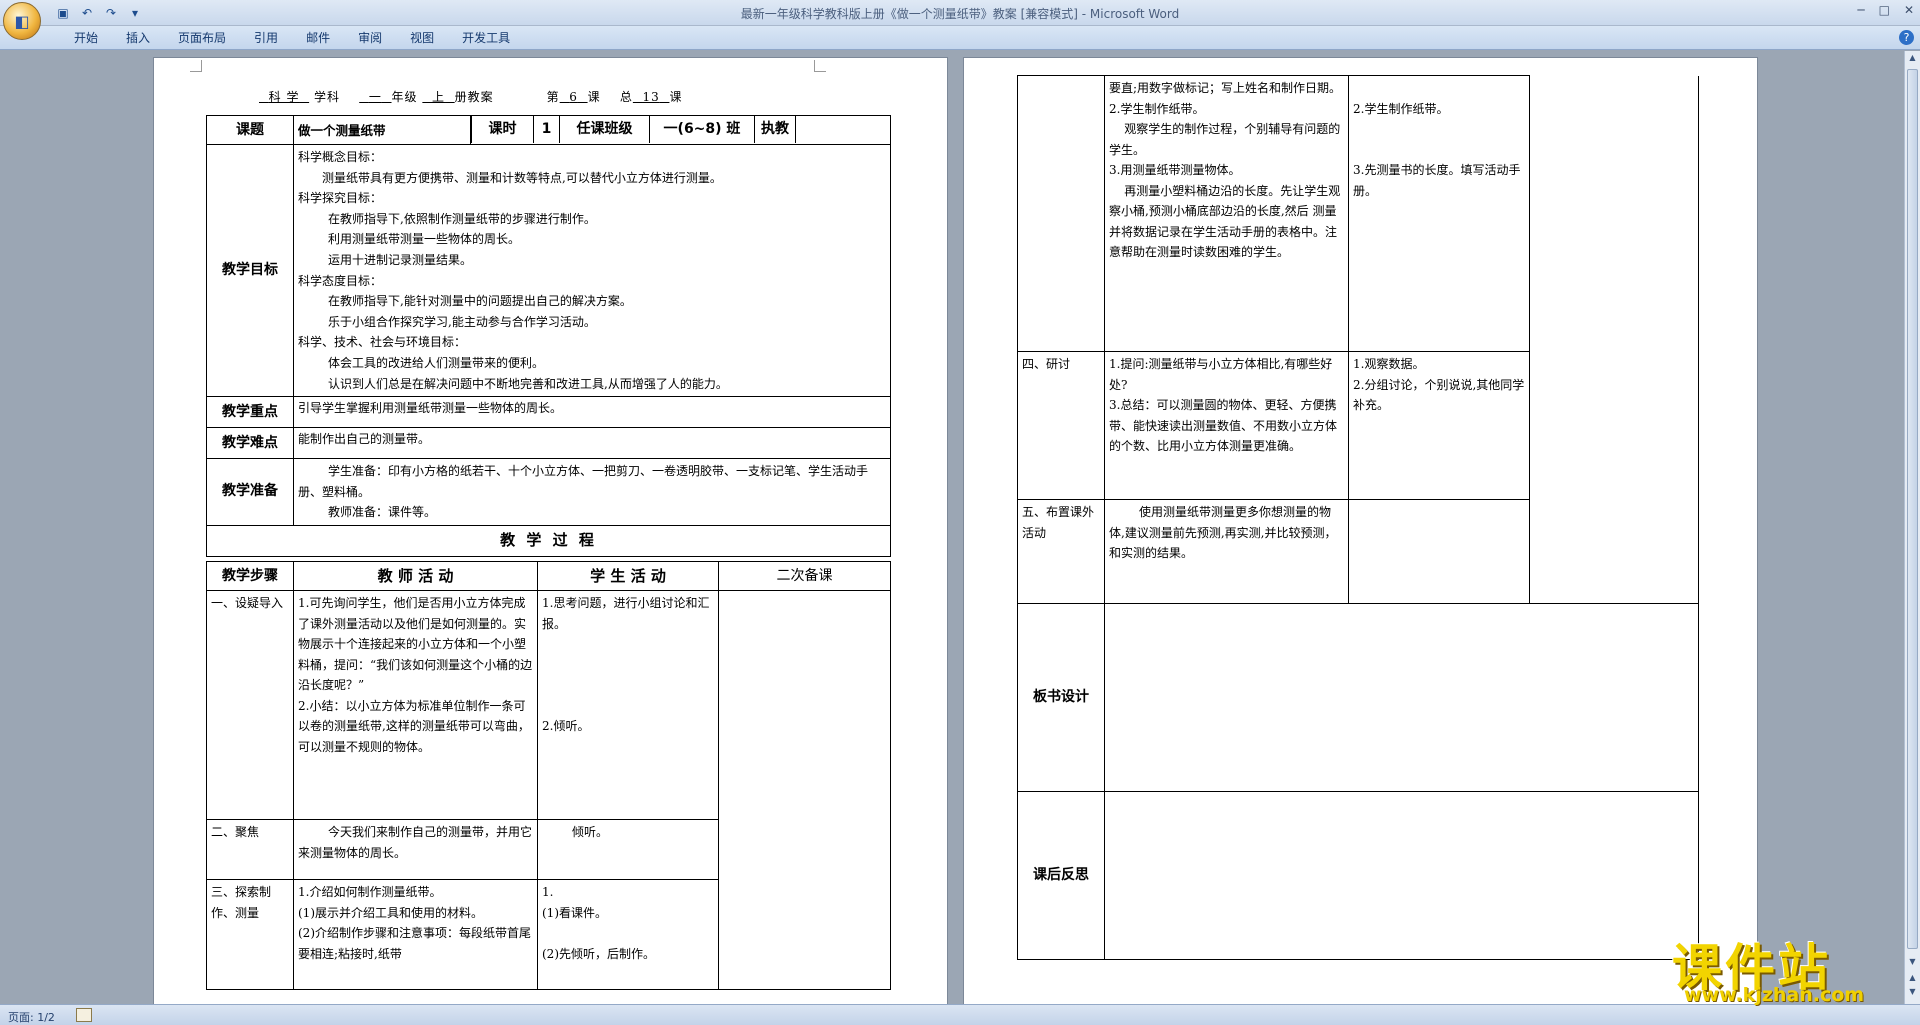 The height and width of the screenshot is (1025, 1920). I want to click on step-student: 1.思考问题，进行小组讨论和汇报。 2.倾听。, so click(628, 705).